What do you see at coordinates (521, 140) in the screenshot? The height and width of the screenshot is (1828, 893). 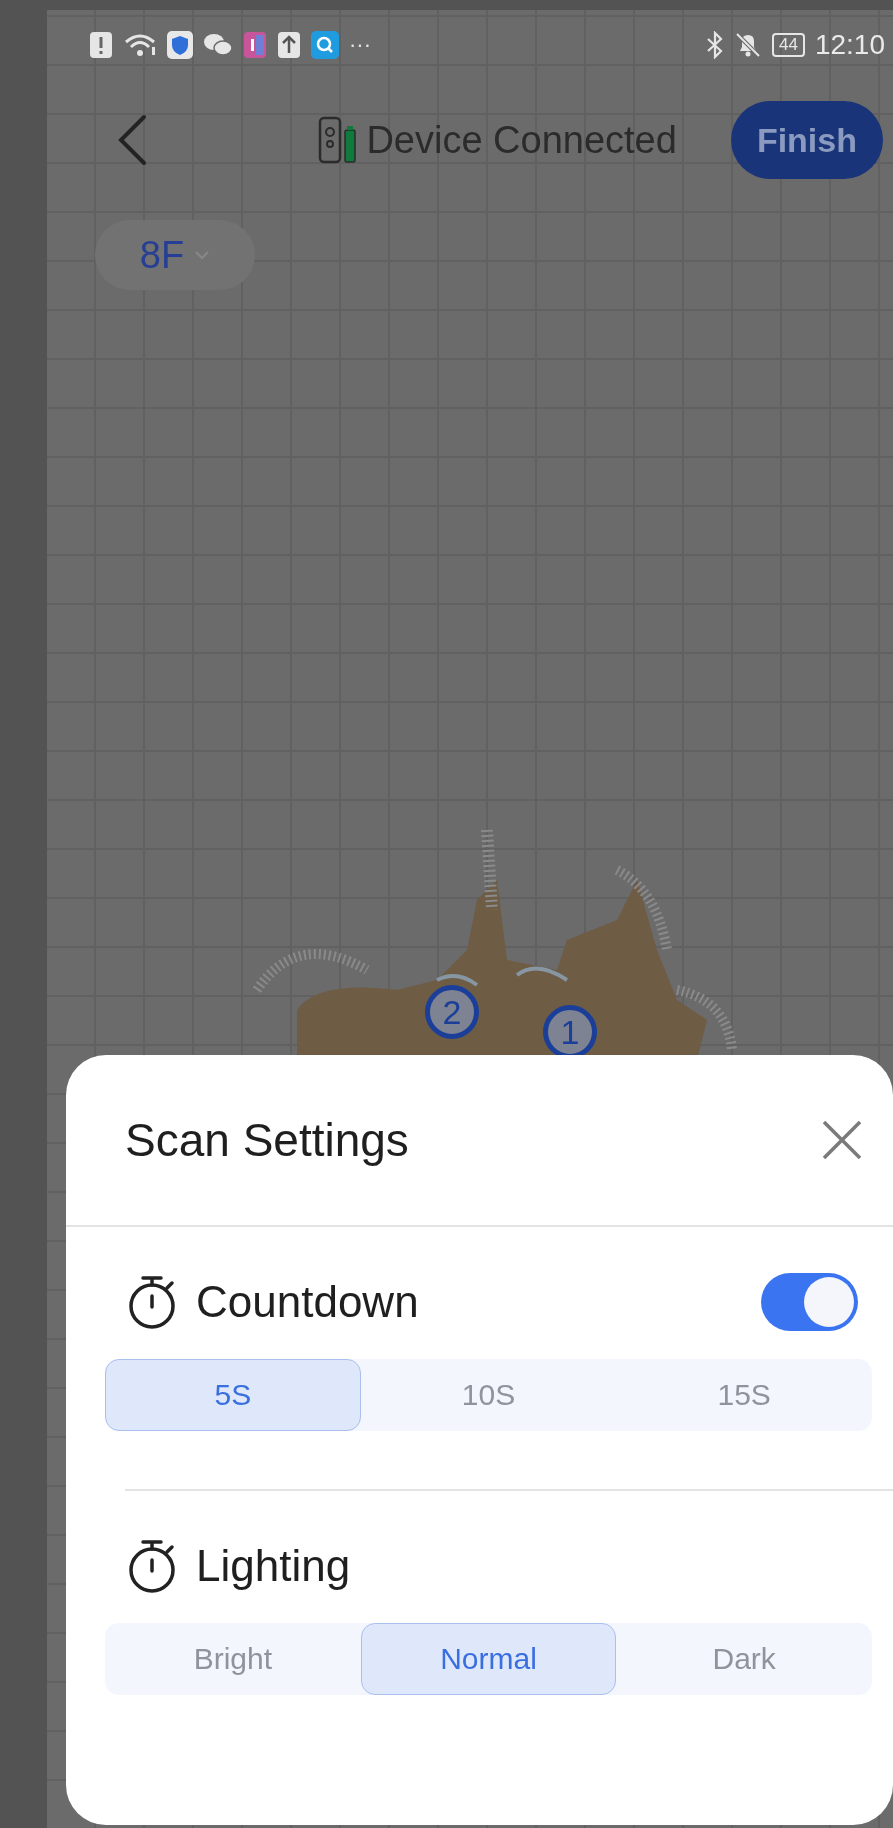 I see `connection-status: Device Connected` at bounding box center [521, 140].